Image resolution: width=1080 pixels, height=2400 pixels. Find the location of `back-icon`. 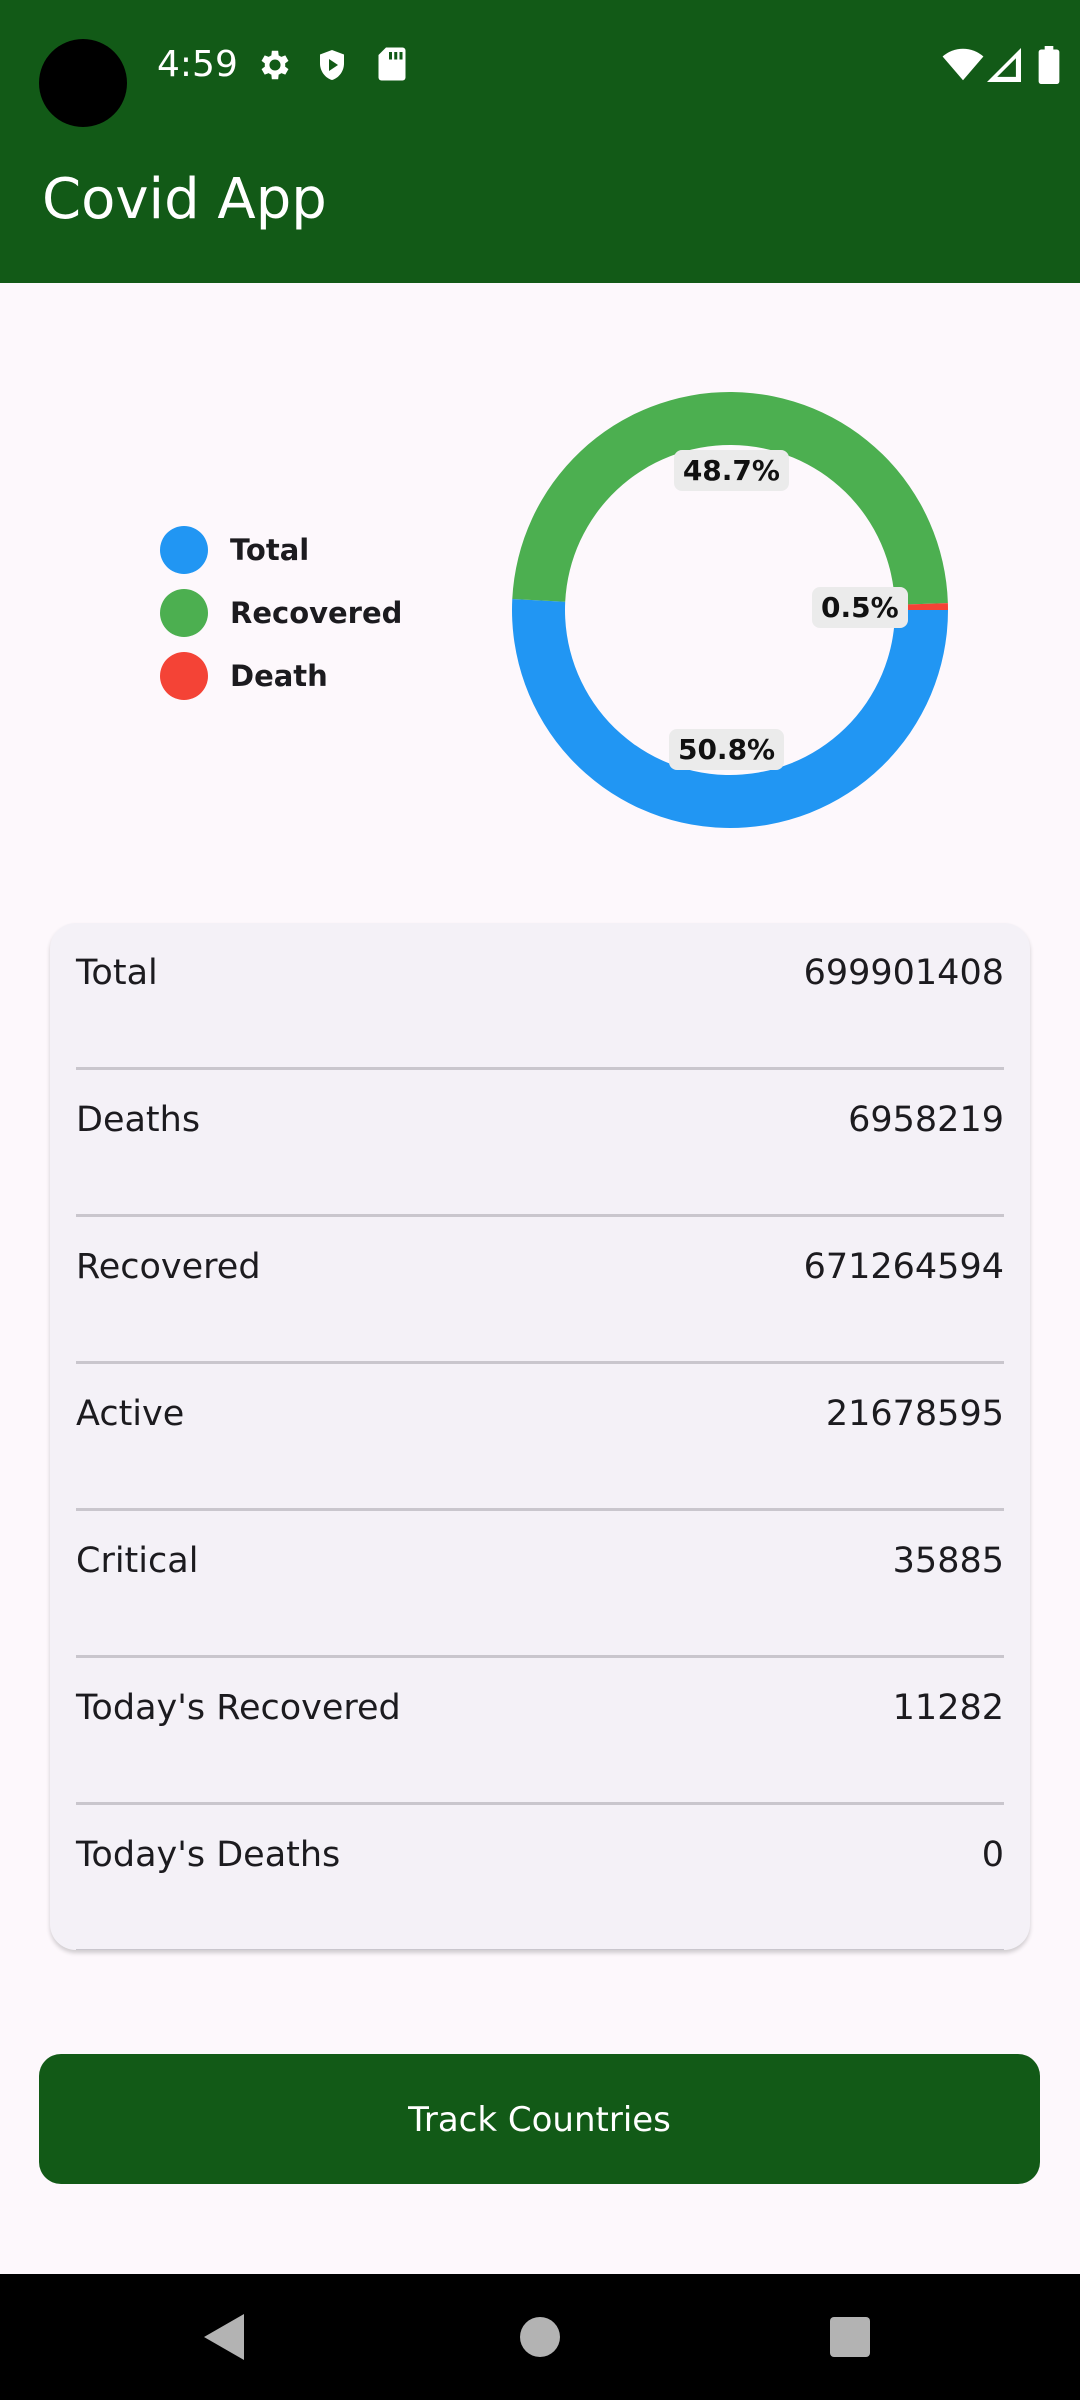

back-icon is located at coordinates (224, 2337).